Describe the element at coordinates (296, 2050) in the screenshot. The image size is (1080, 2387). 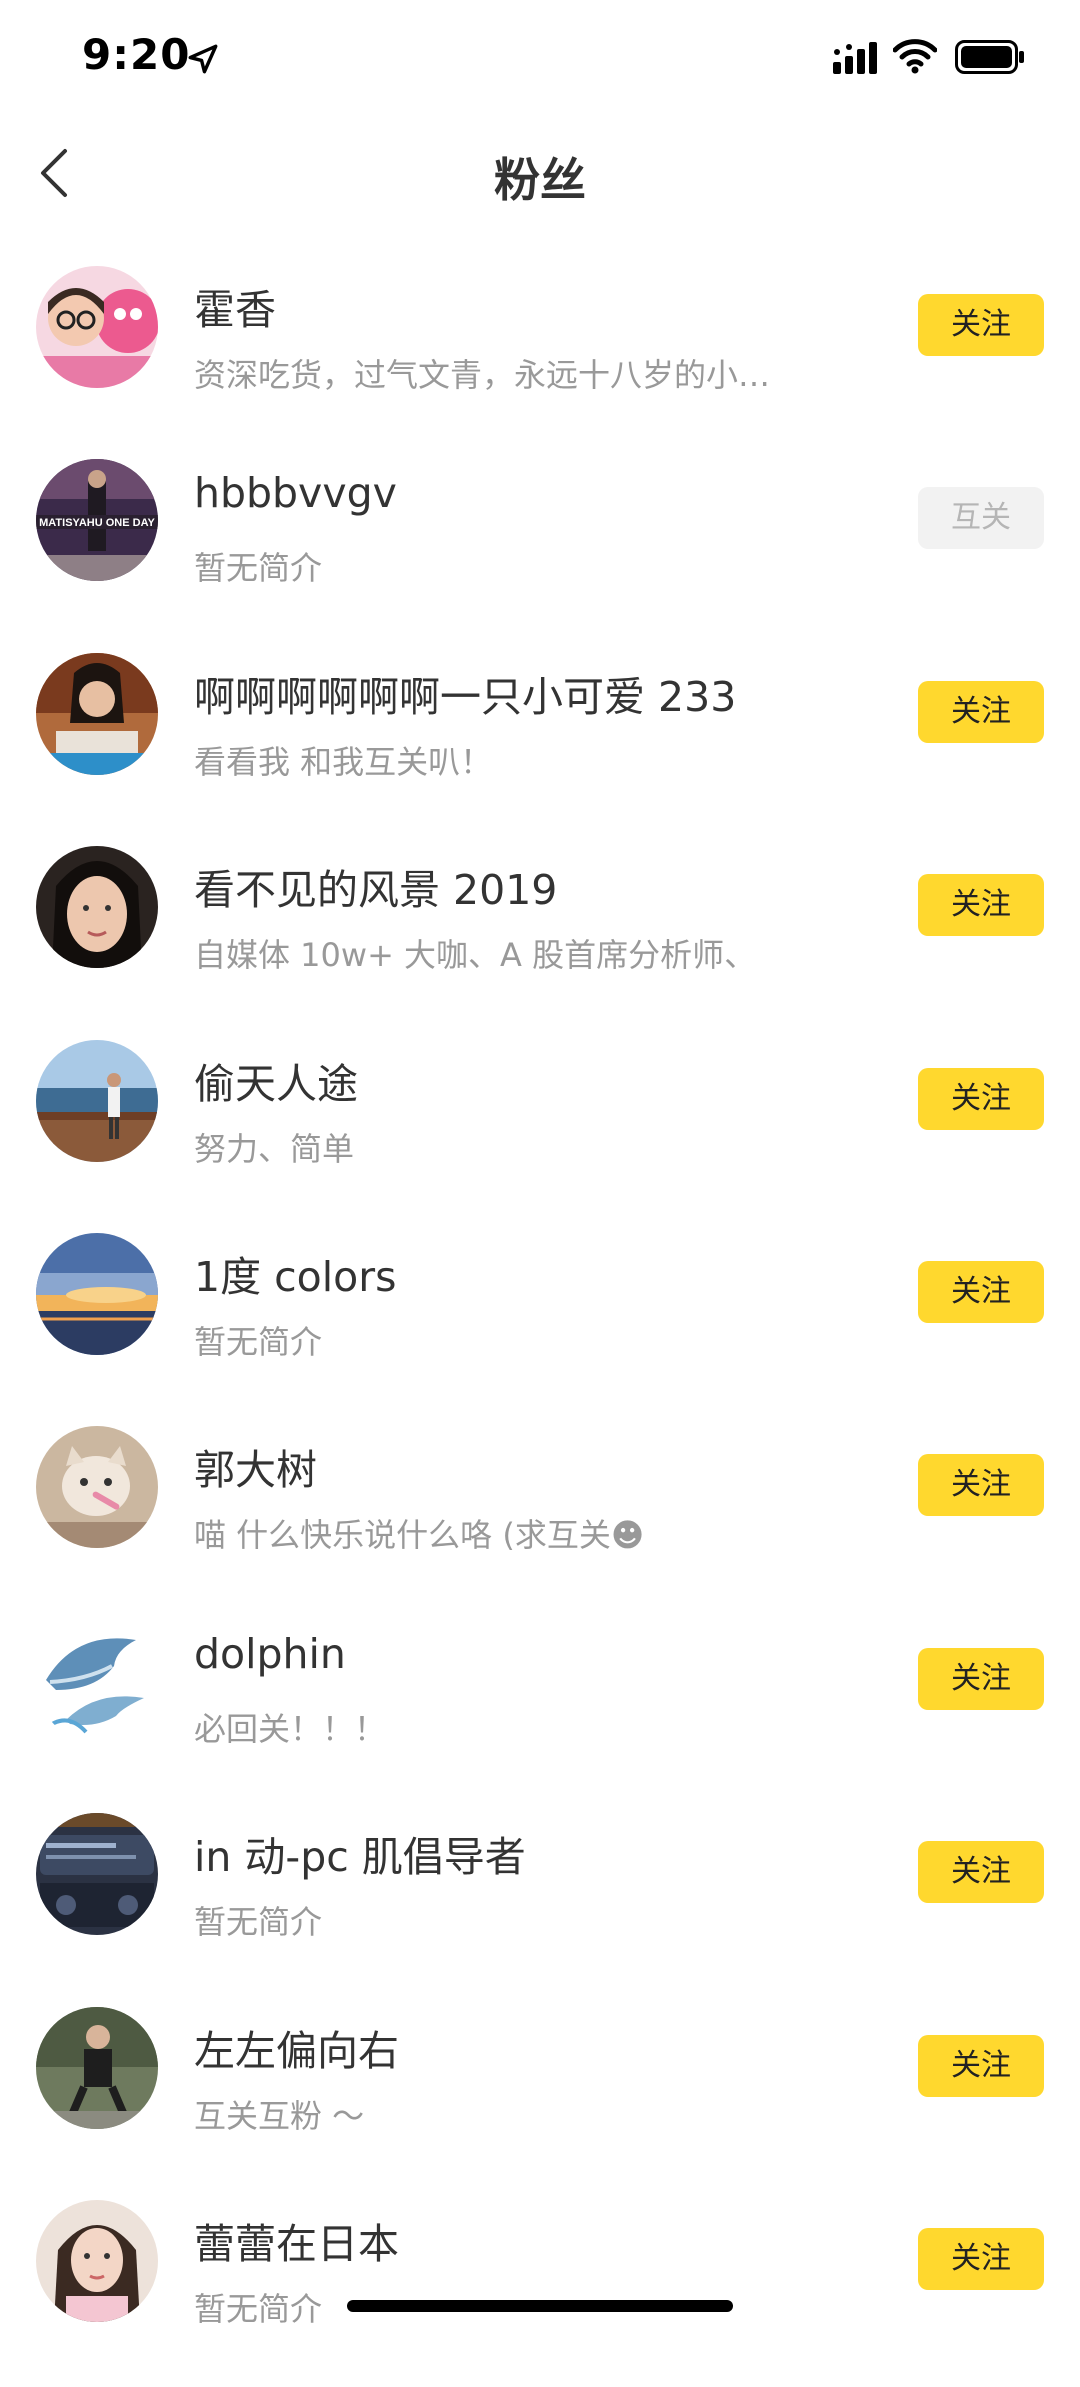
I see `fan-name: 左左偏向右` at that location.